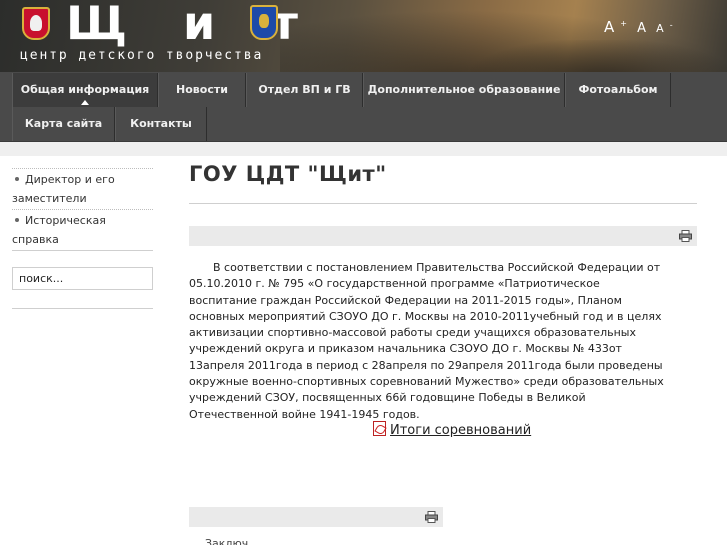  What do you see at coordinates (379, 428) in the screenshot?
I see `pdf-icon` at bounding box center [379, 428].